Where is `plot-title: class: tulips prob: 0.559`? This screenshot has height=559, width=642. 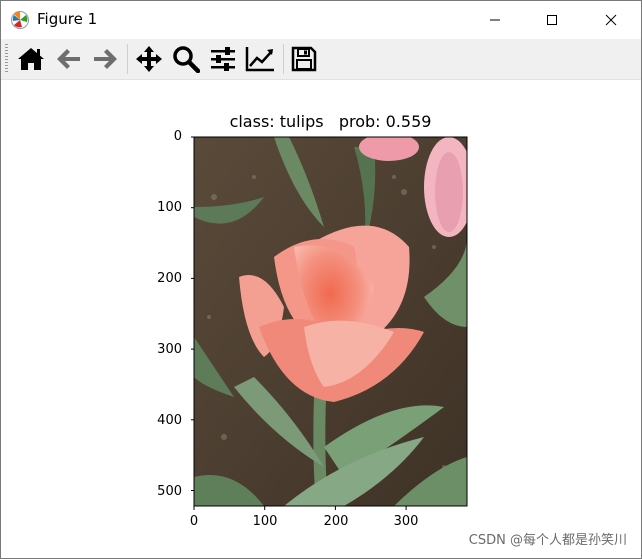
plot-title: class: tulips prob: 0.559 is located at coordinates (330, 121).